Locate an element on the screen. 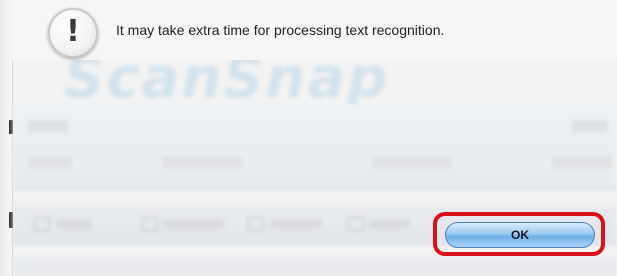 This screenshot has height=276, width=617. exclamation-icon: ! is located at coordinates (73, 33).